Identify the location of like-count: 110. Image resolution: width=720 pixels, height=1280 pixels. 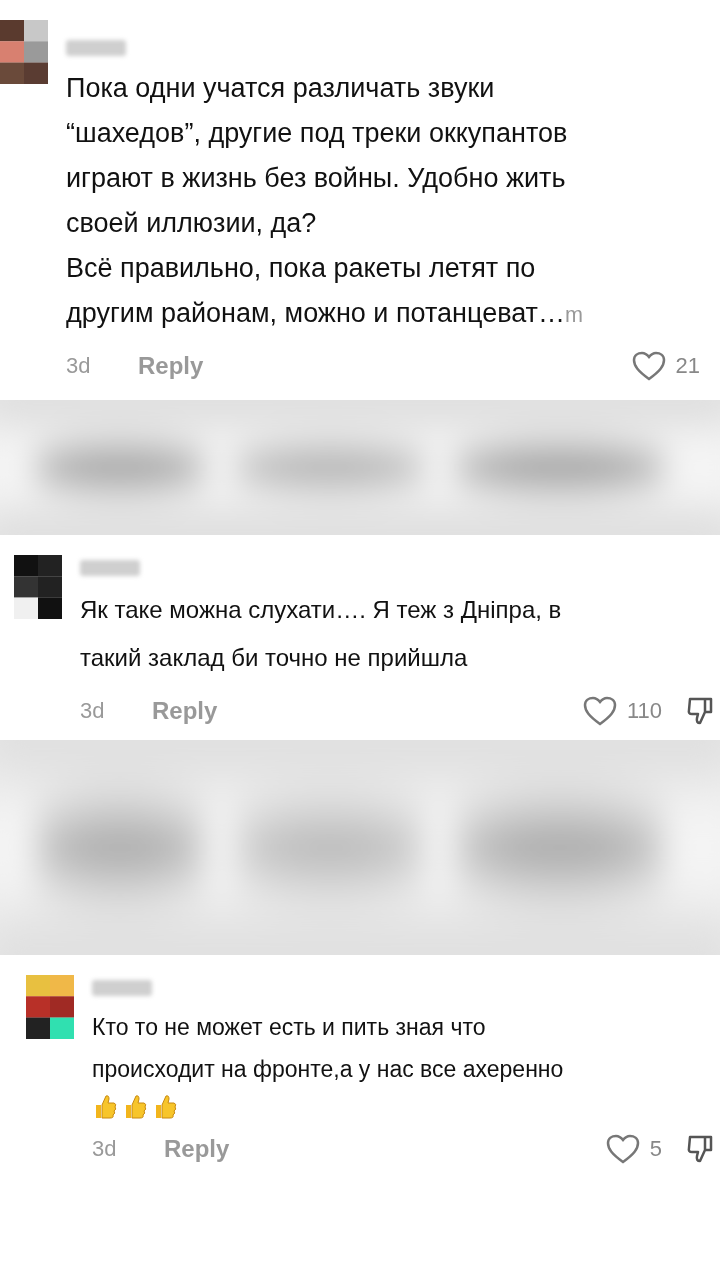
(644, 711).